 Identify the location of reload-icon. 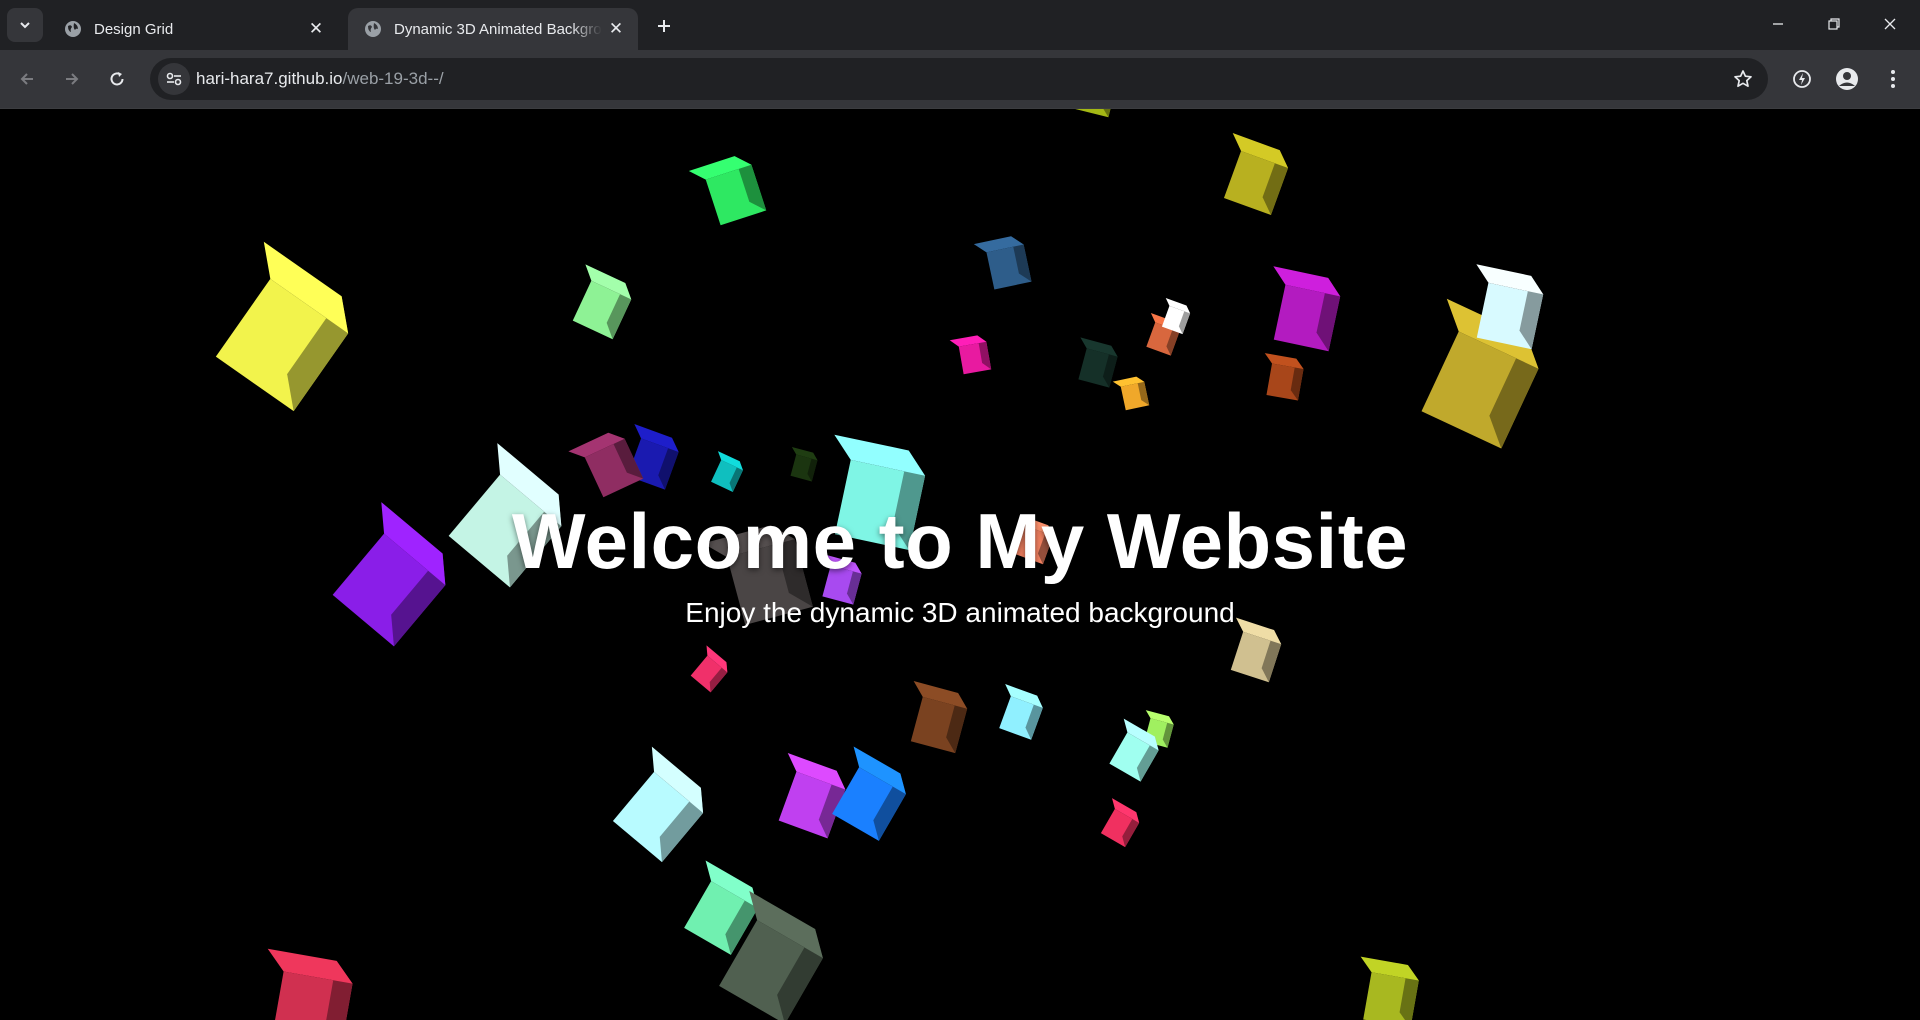
(117, 79).